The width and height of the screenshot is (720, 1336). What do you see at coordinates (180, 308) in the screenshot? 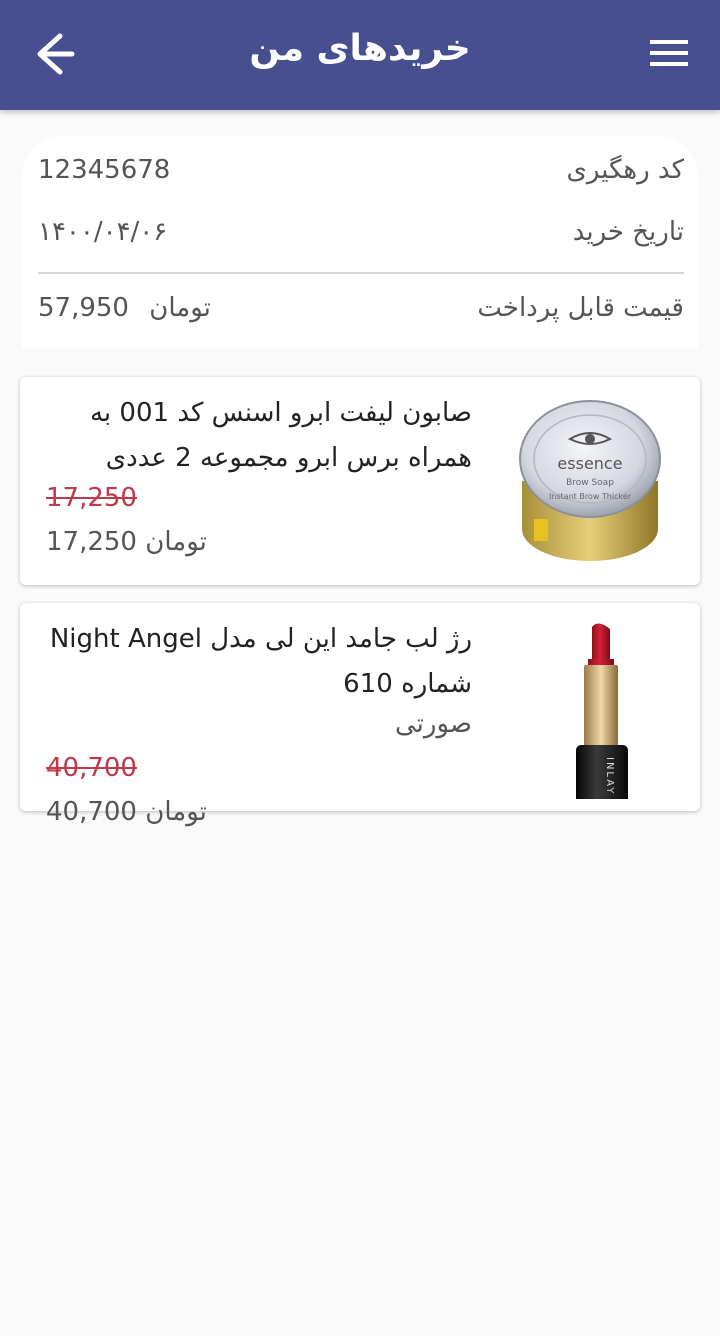
I see `total-price-currency: تومان` at bounding box center [180, 308].